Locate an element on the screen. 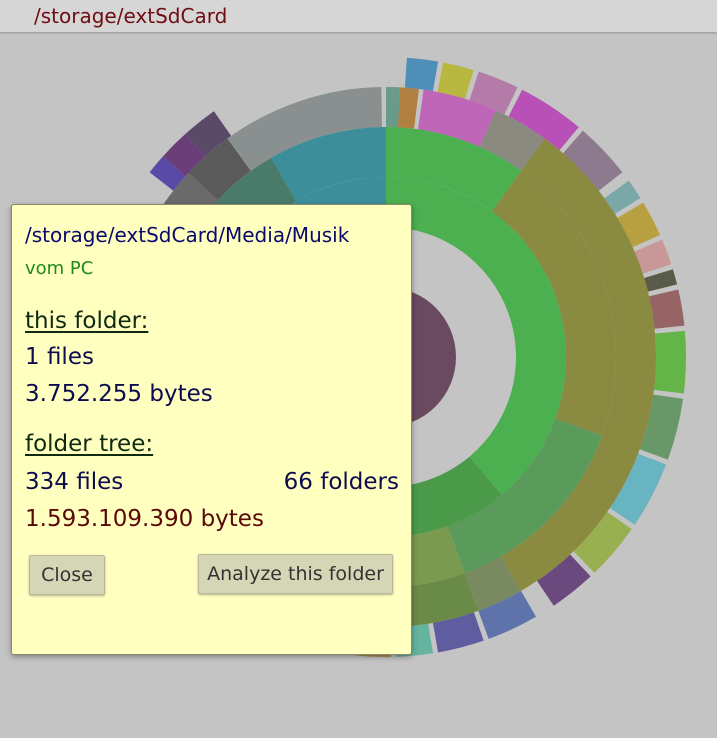  folder-tree-heading: folder tree: is located at coordinates (89, 444).